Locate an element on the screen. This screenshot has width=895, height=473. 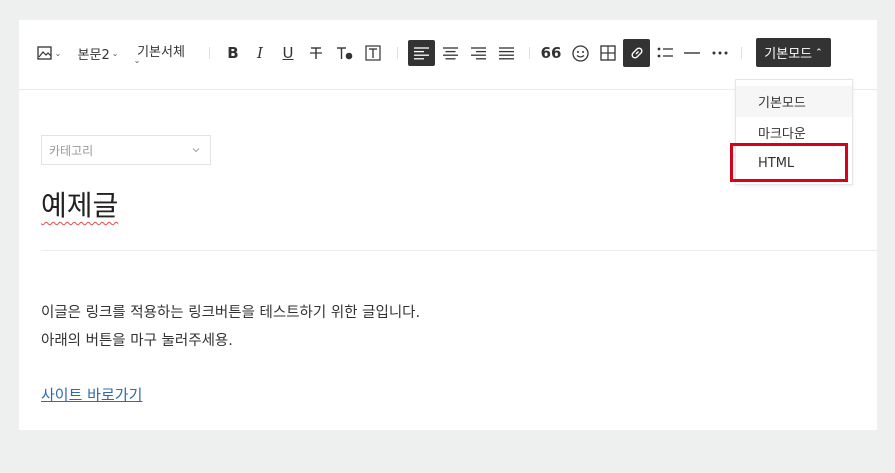
smiley-icon is located at coordinates (580, 53).